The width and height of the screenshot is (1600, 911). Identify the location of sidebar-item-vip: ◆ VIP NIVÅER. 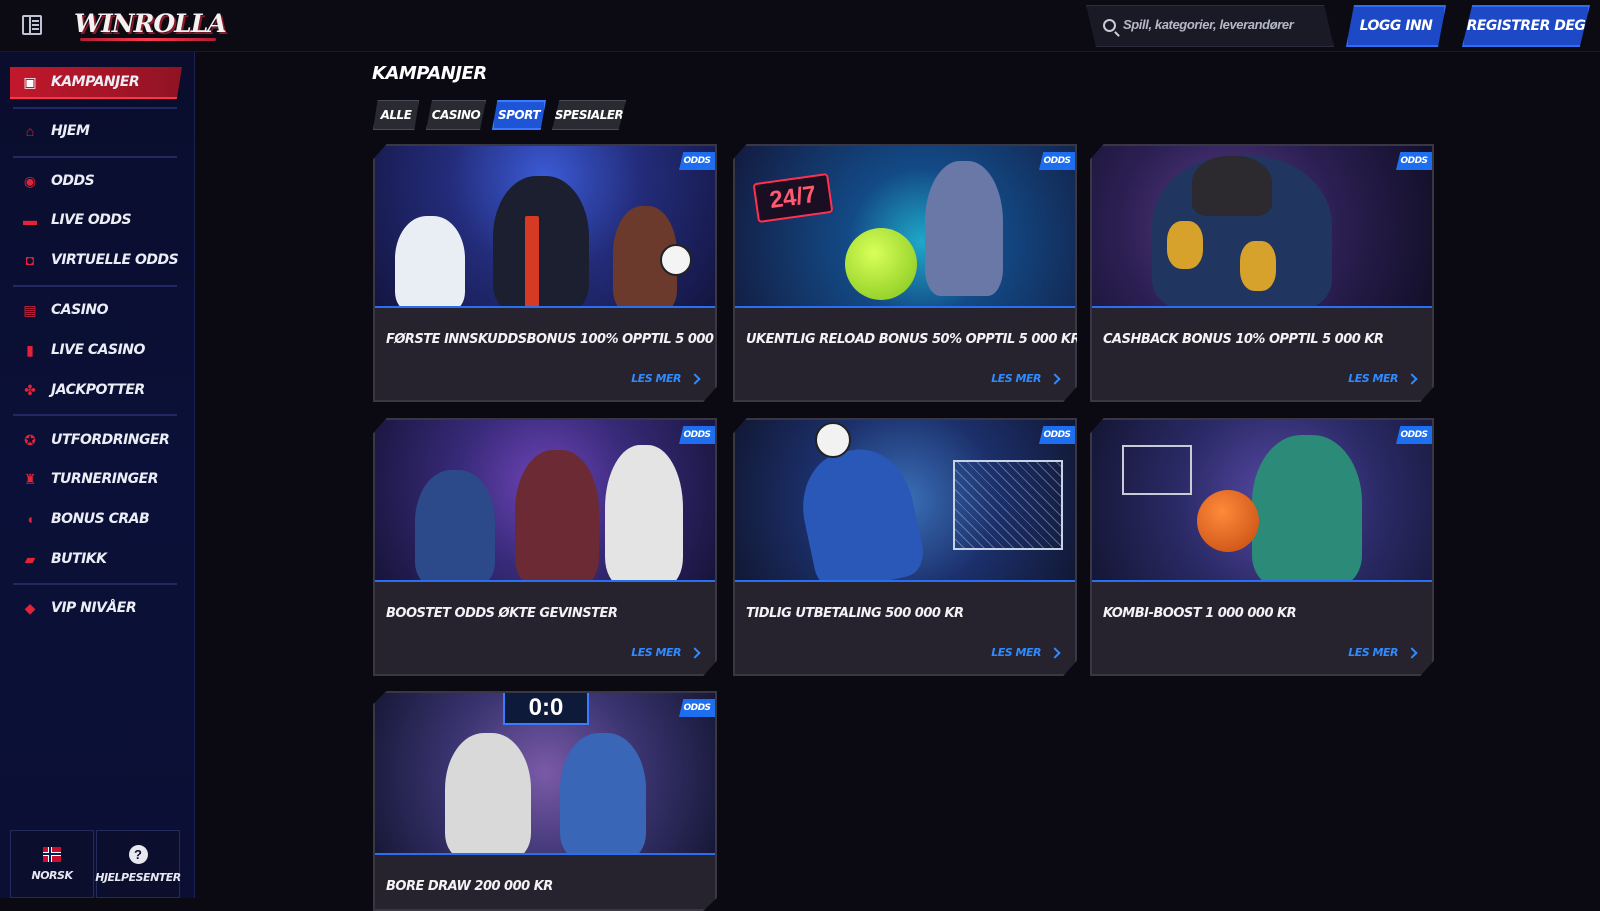
(96, 608).